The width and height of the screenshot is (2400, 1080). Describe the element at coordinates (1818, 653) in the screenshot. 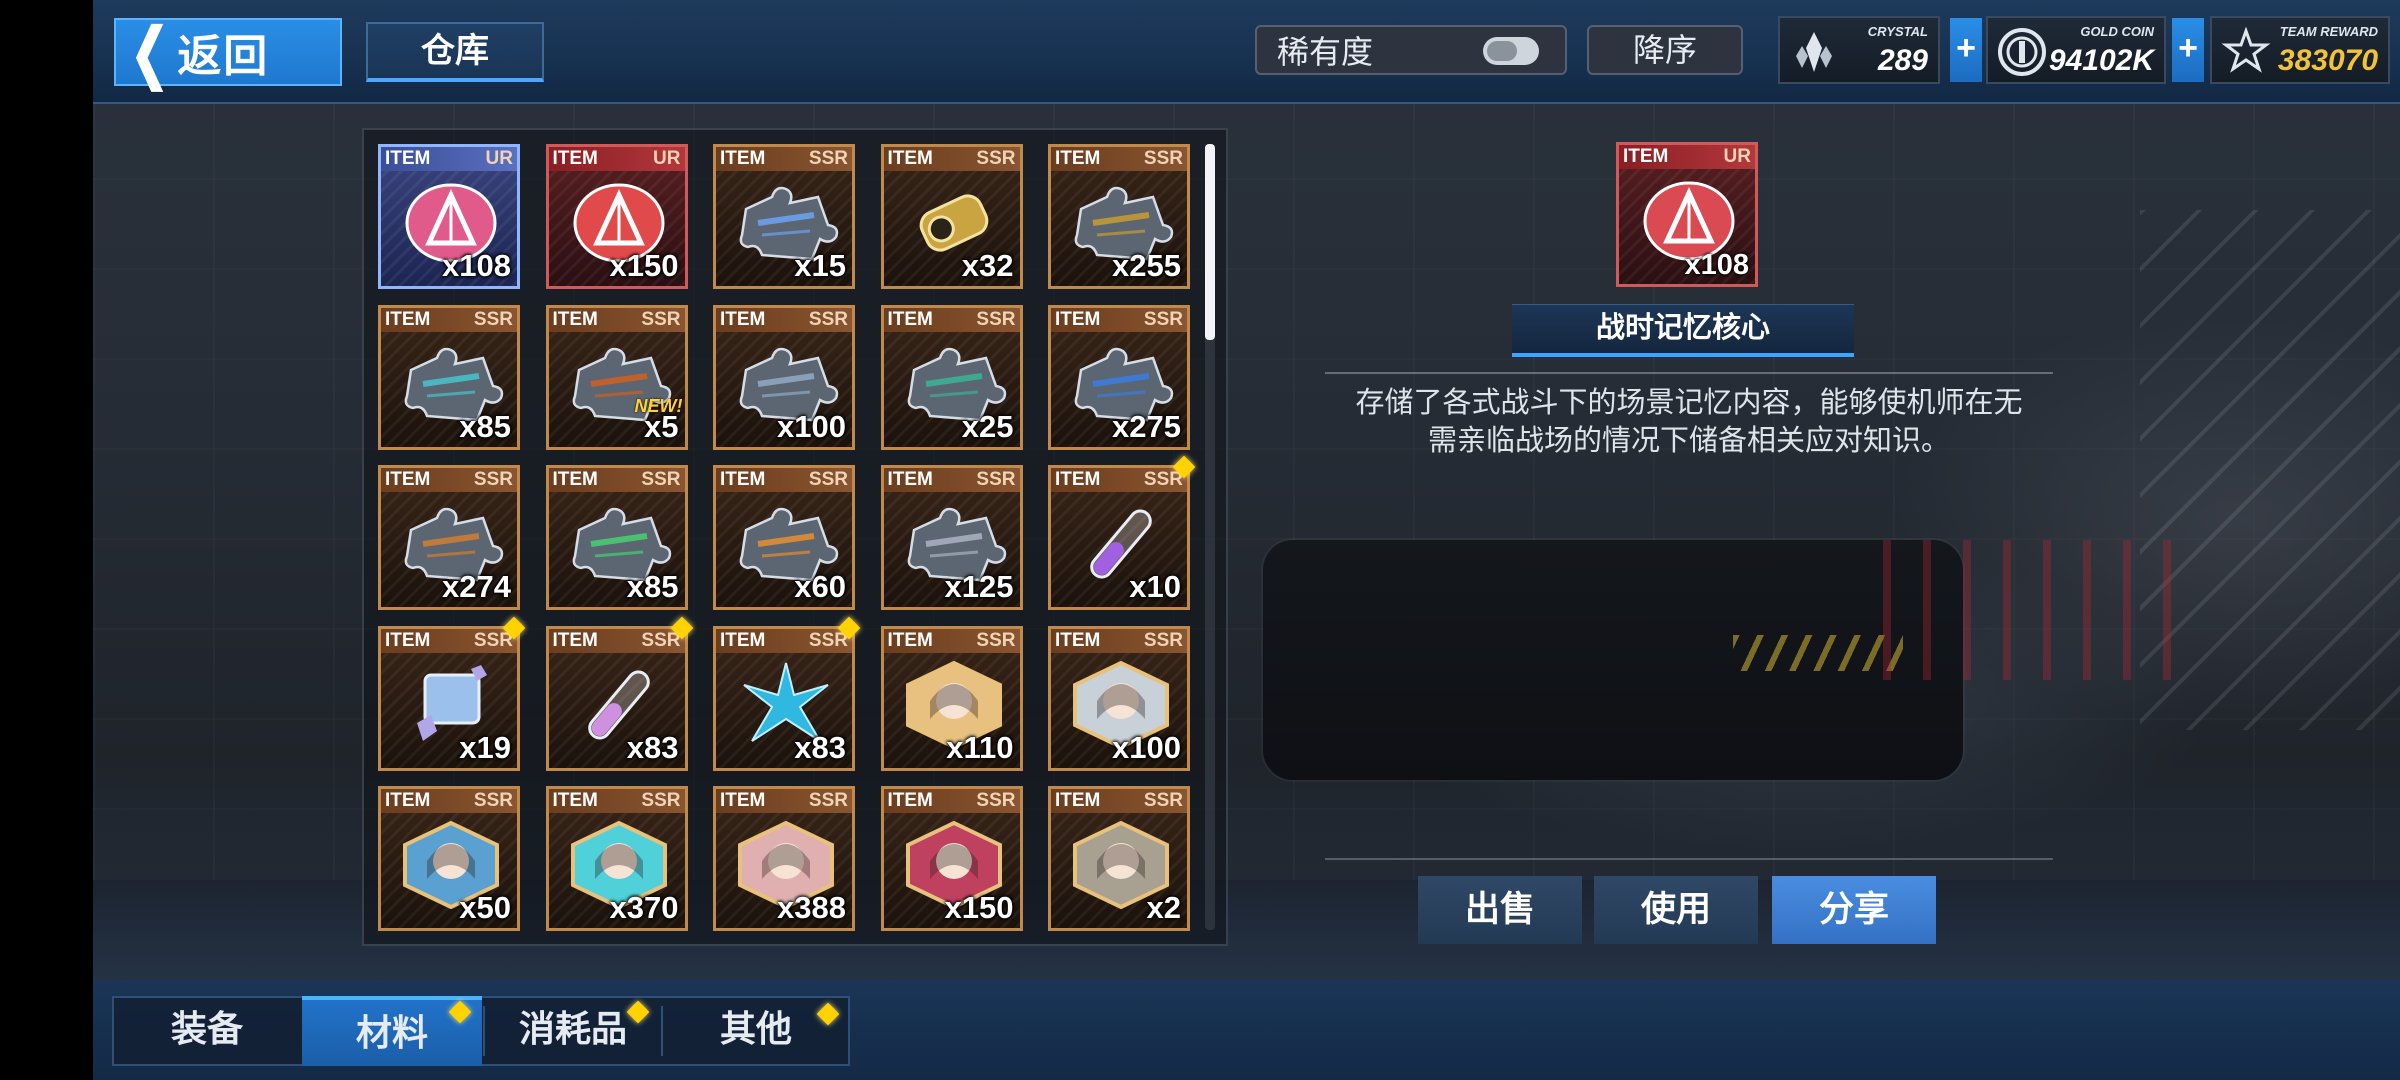

I see `background-hazard-stripes` at that location.